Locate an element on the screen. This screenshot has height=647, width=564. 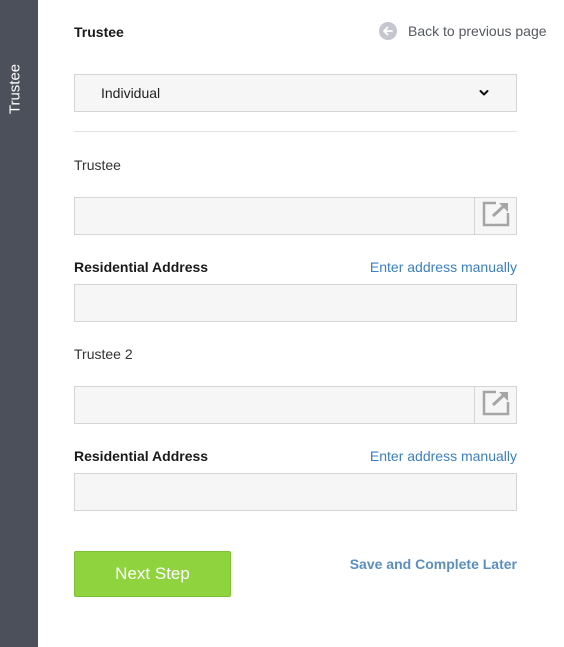
divider is located at coordinates (295, 131).